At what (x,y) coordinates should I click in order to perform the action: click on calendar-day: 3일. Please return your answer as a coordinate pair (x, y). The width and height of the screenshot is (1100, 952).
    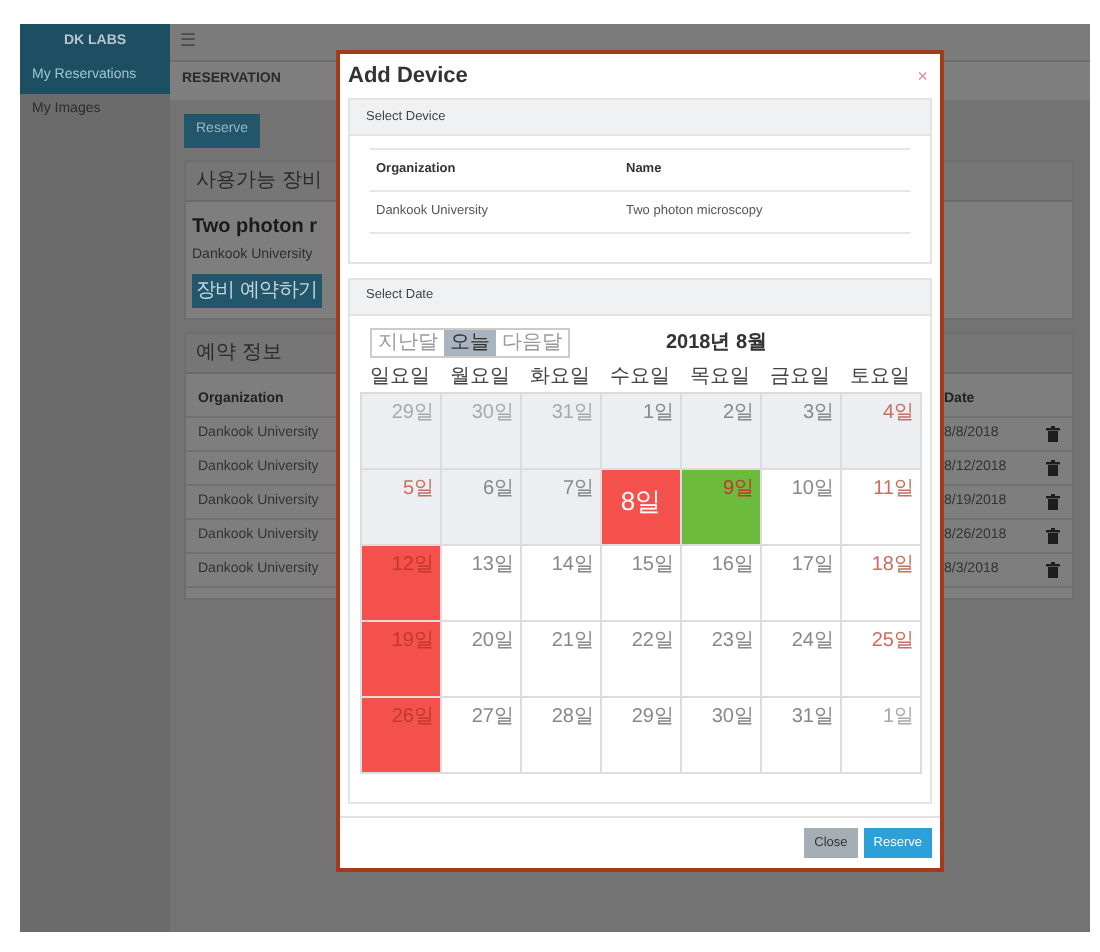
    Looking at the image, I should click on (801, 430).